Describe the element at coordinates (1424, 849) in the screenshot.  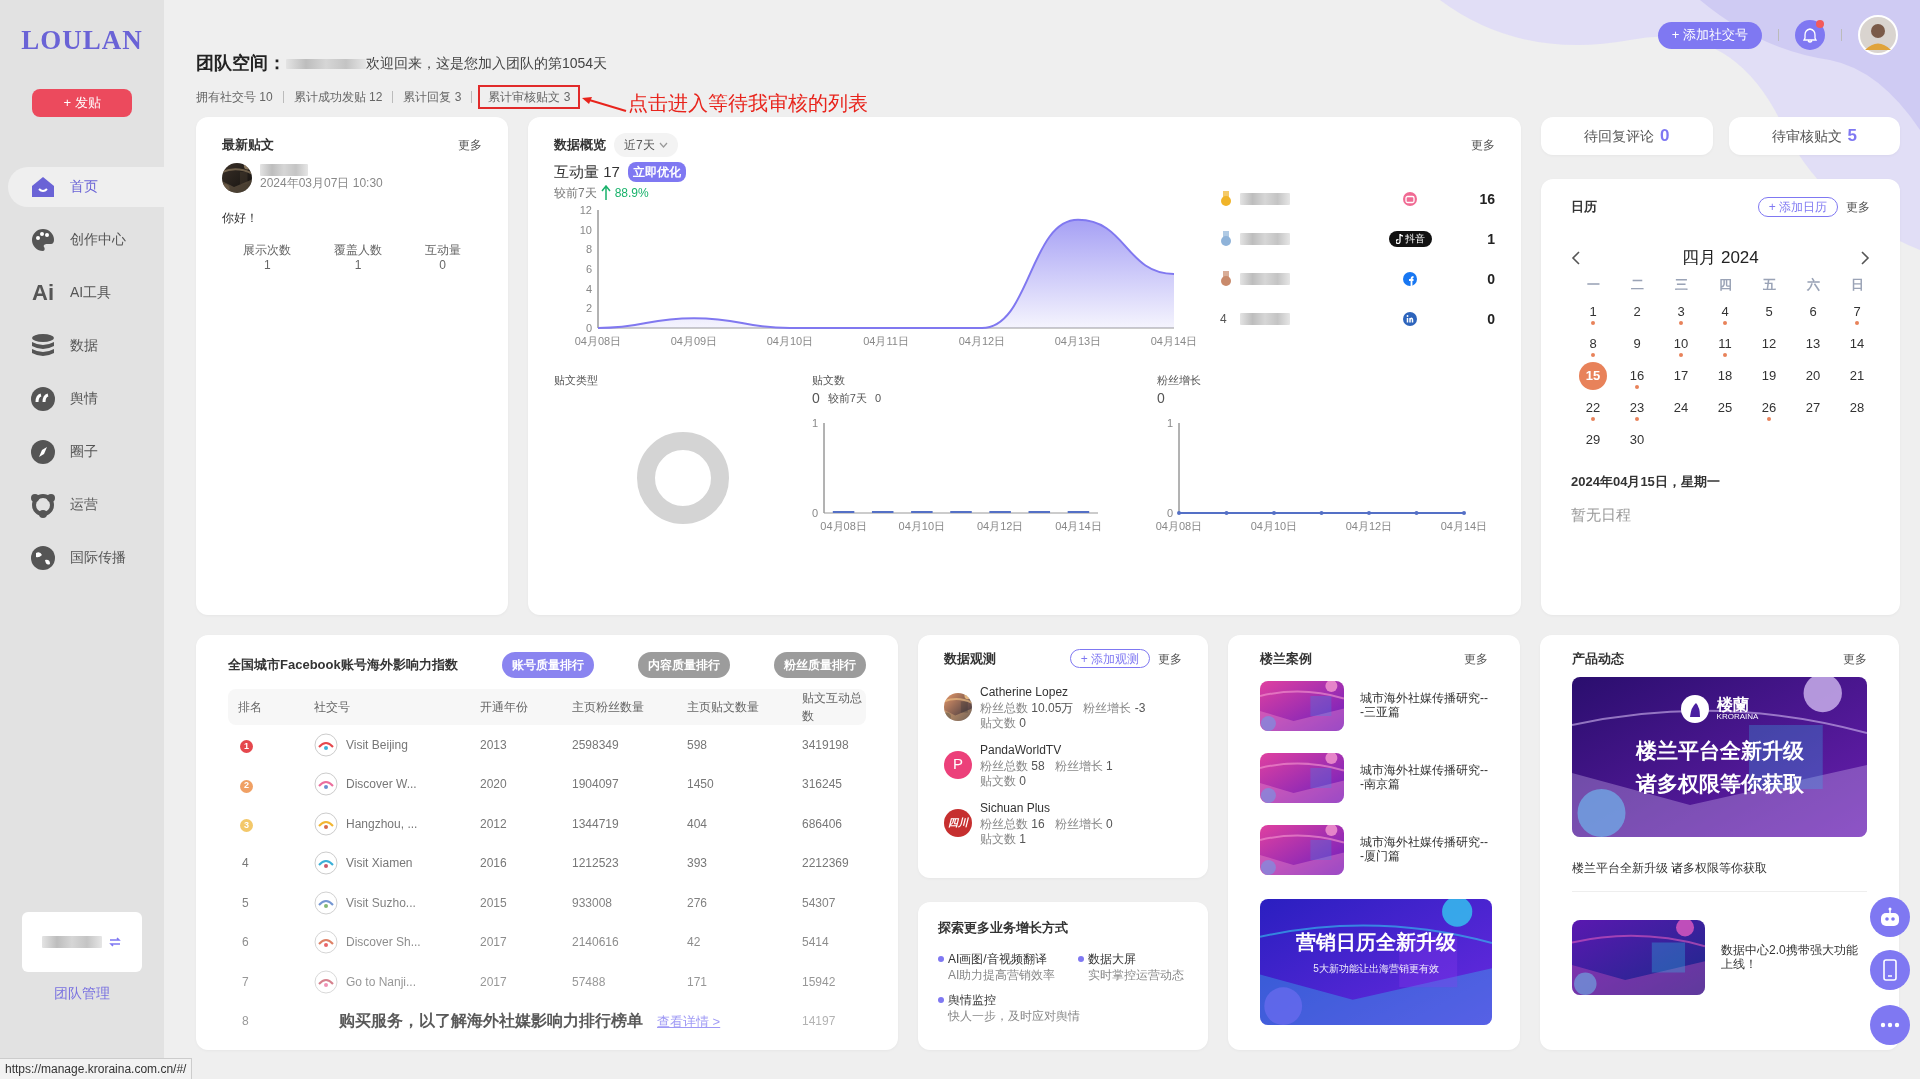
I see `case-title: 城市海外社媒传播研究---厦门篇` at that location.